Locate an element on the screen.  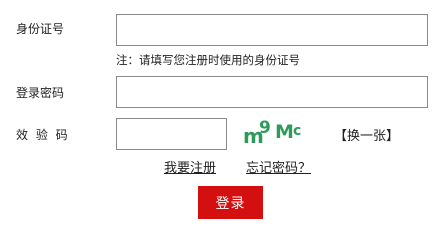
forgot-password-link: 忘记密码？ is located at coordinates (278, 166).